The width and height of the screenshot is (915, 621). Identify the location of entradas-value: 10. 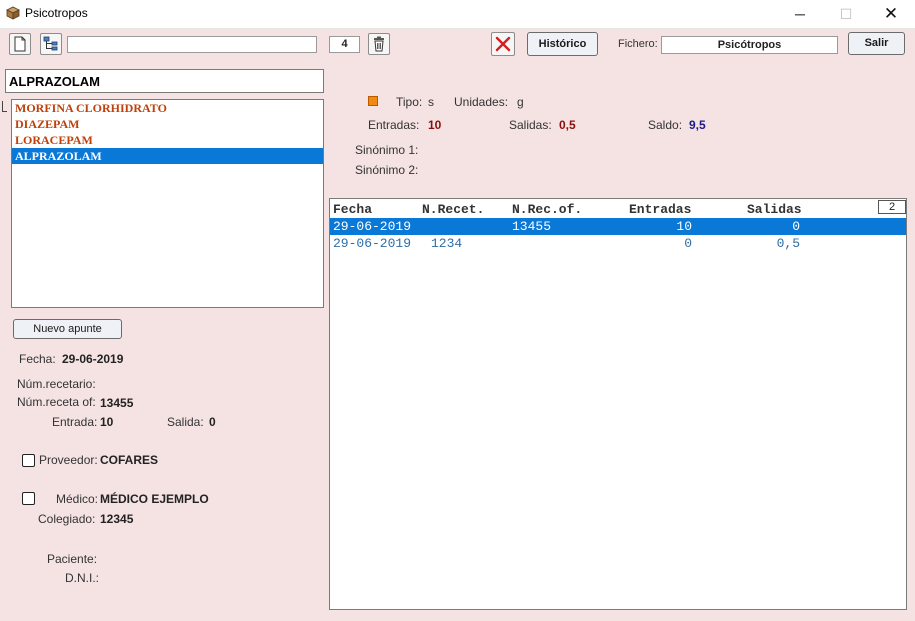
(435, 125).